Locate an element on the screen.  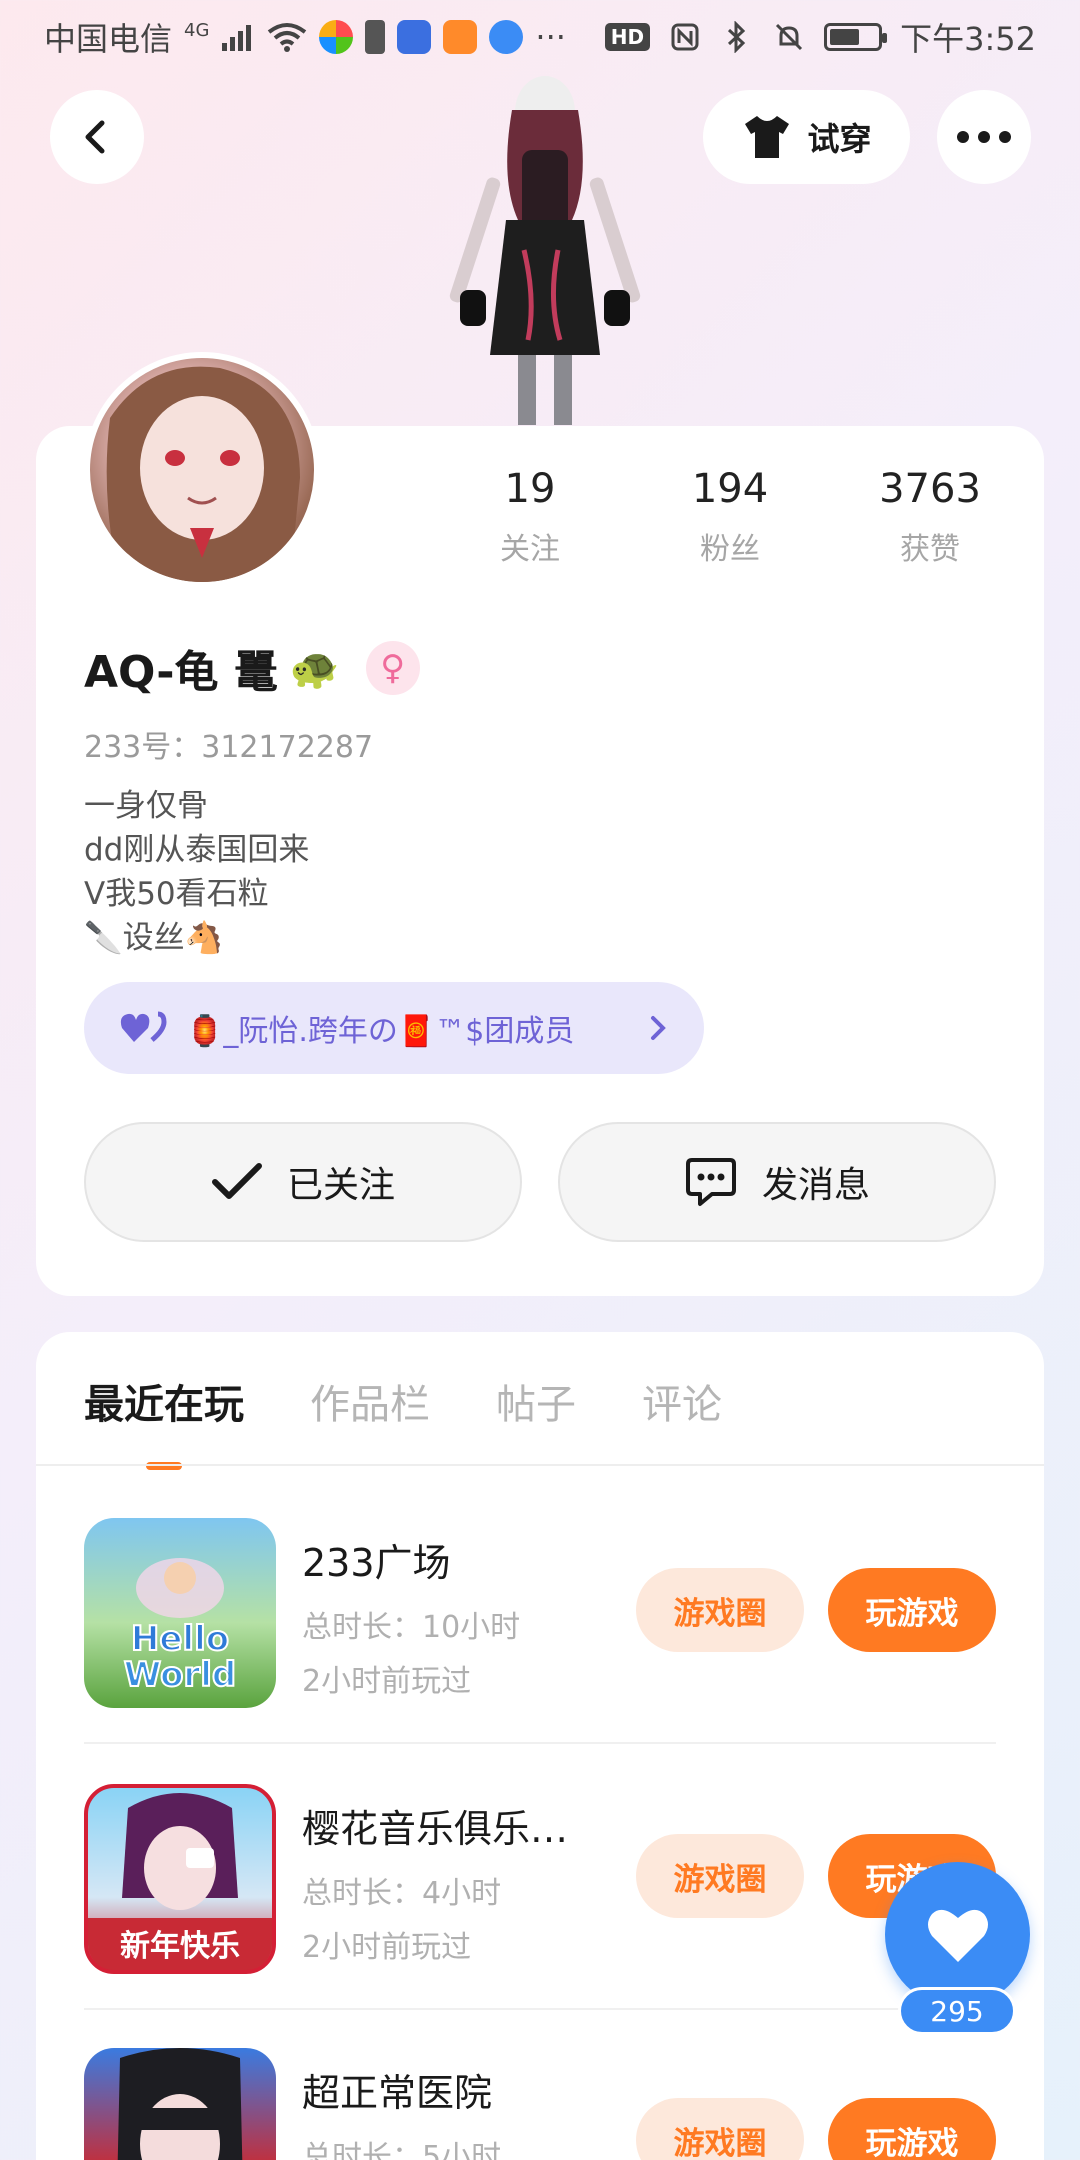
profile-tabs: 最近在玩 作品栏 帖子 评论 is located at coordinates (403, 1421).